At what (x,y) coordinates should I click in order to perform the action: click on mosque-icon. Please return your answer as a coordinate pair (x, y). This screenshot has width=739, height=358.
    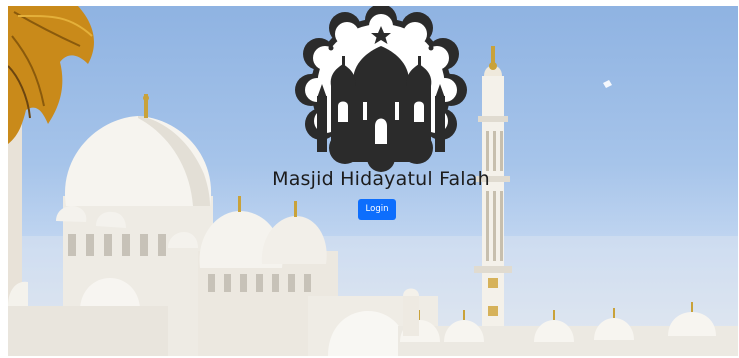
    Looking at the image, I should click on (381, 89).